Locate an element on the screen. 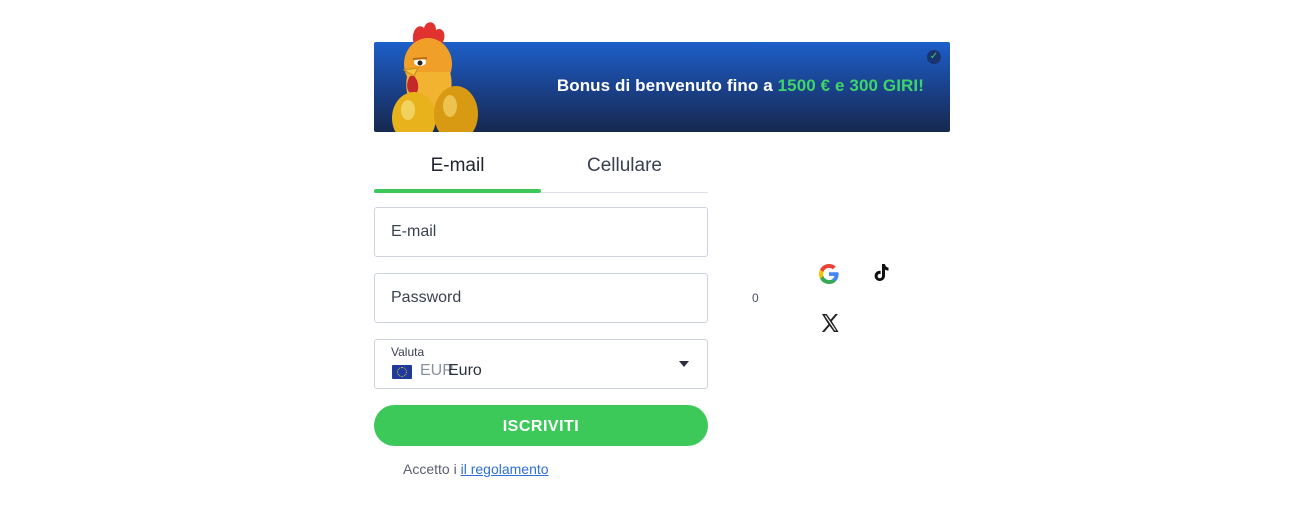  email-field is located at coordinates (541, 232).